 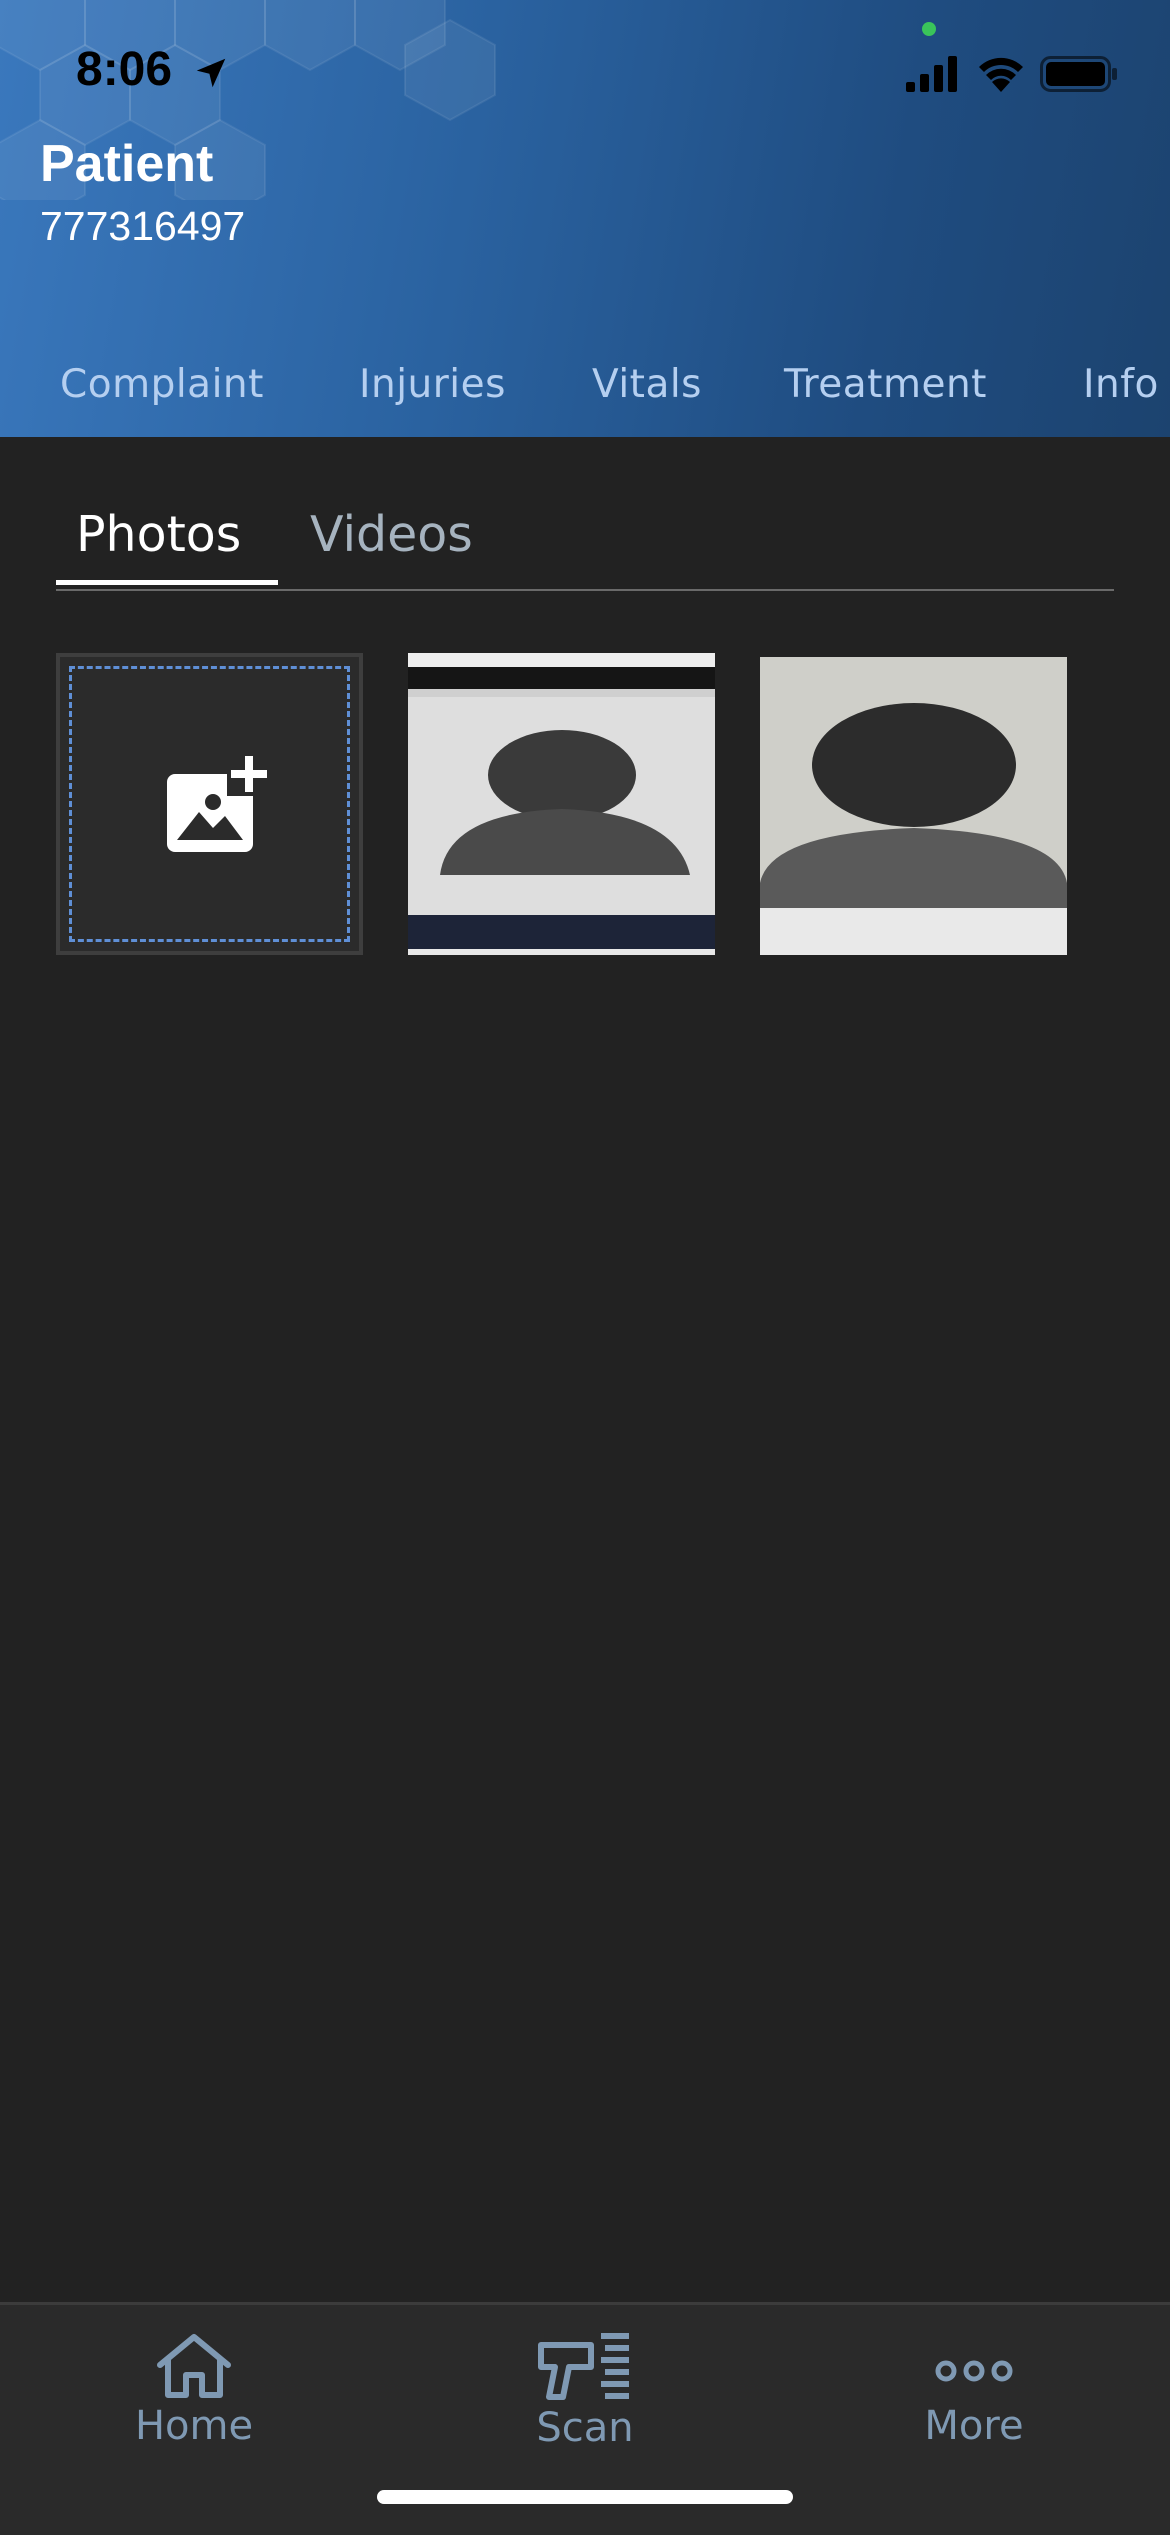 What do you see at coordinates (585, 75) in the screenshot?
I see `status-bar: 8:06` at bounding box center [585, 75].